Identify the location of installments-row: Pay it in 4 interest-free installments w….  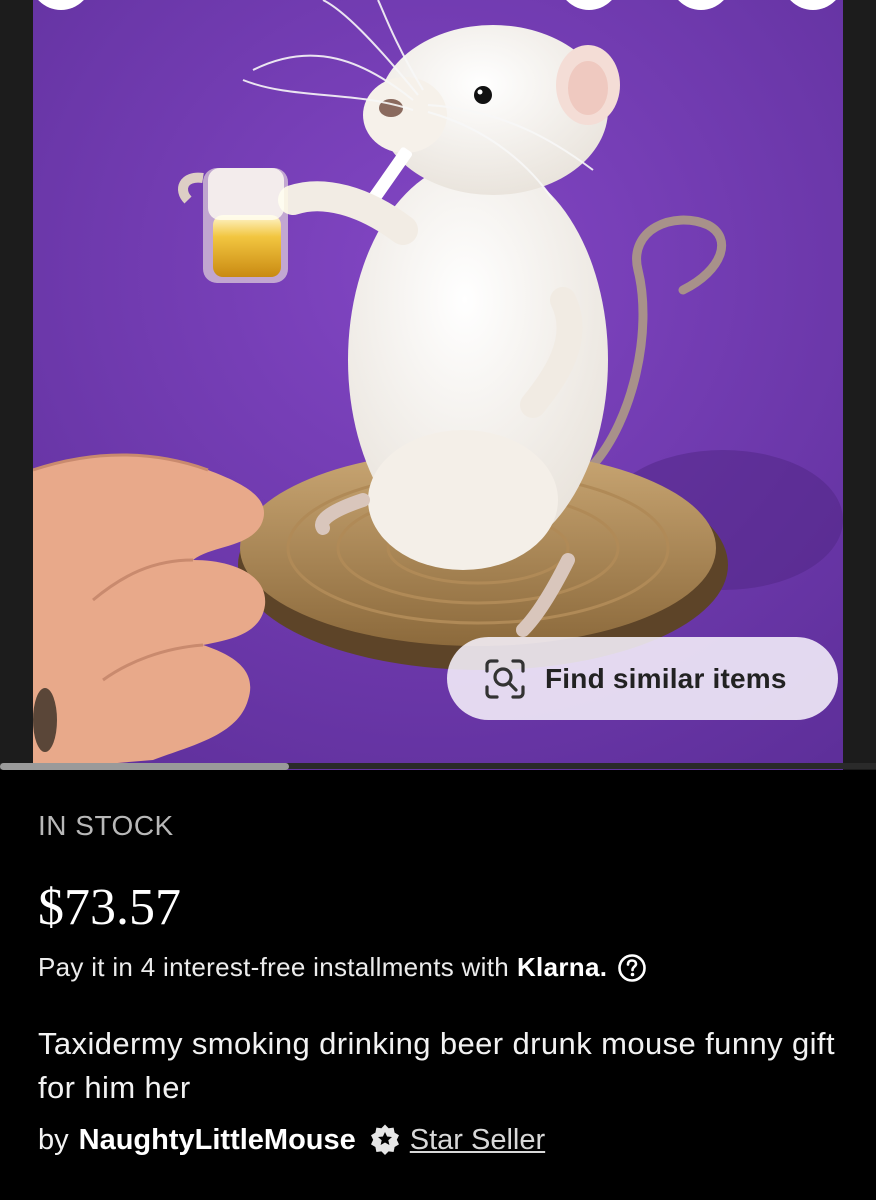
(342, 967).